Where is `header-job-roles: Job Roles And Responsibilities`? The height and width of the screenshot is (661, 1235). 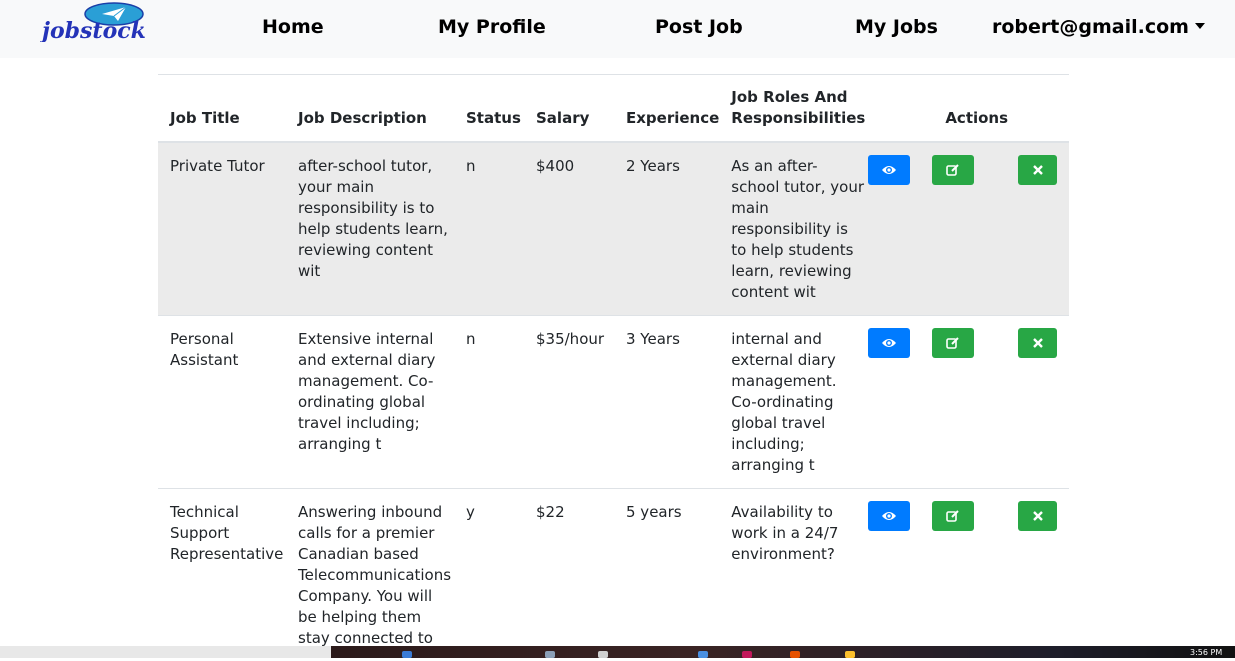 header-job-roles: Job Roles And Responsibilities is located at coordinates (792, 108).